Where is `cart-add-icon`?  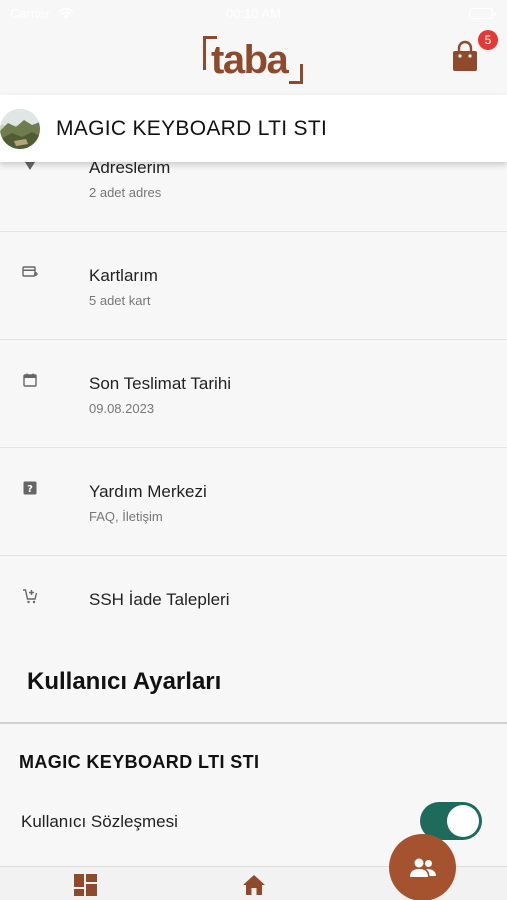
cart-add-icon is located at coordinates (30, 596).